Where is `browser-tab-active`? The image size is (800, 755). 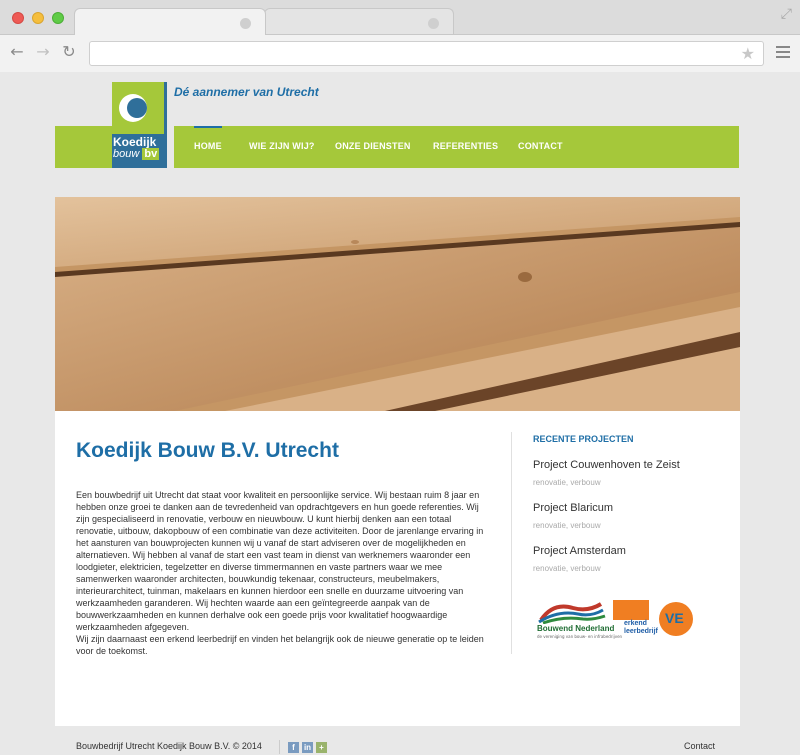
browser-tab-active is located at coordinates (170, 21).